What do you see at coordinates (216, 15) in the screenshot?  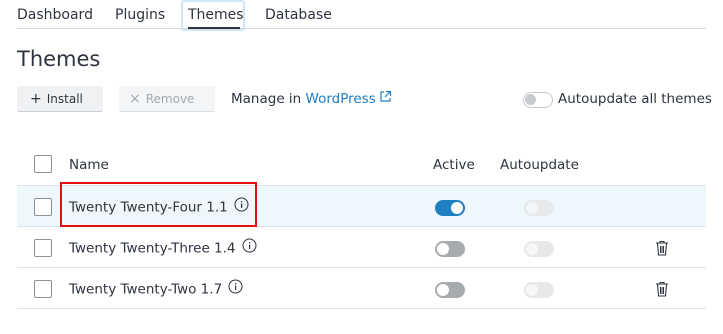 I see `tab-themes: Themes` at bounding box center [216, 15].